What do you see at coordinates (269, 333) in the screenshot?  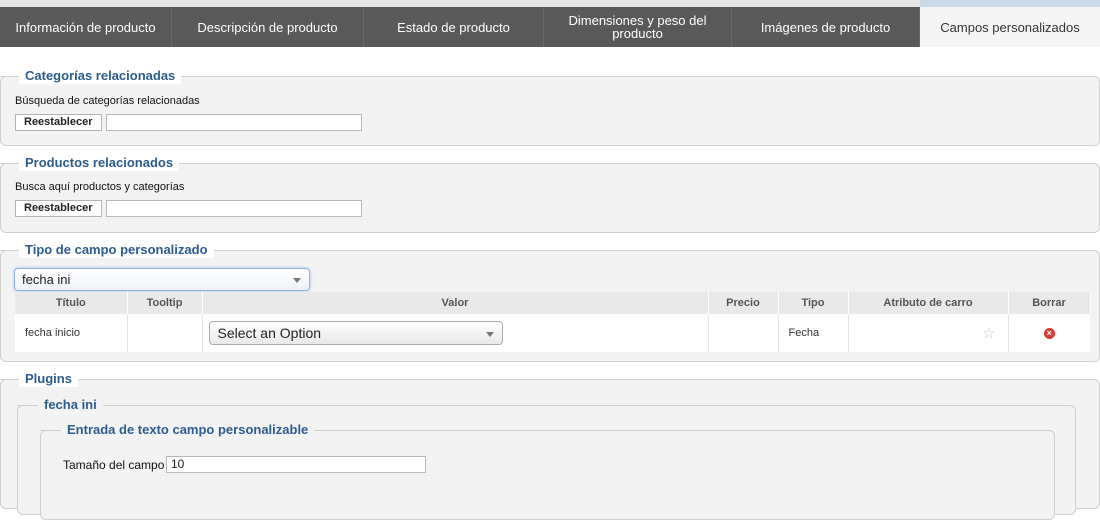 I see `valor-select-label: Select an Option` at bounding box center [269, 333].